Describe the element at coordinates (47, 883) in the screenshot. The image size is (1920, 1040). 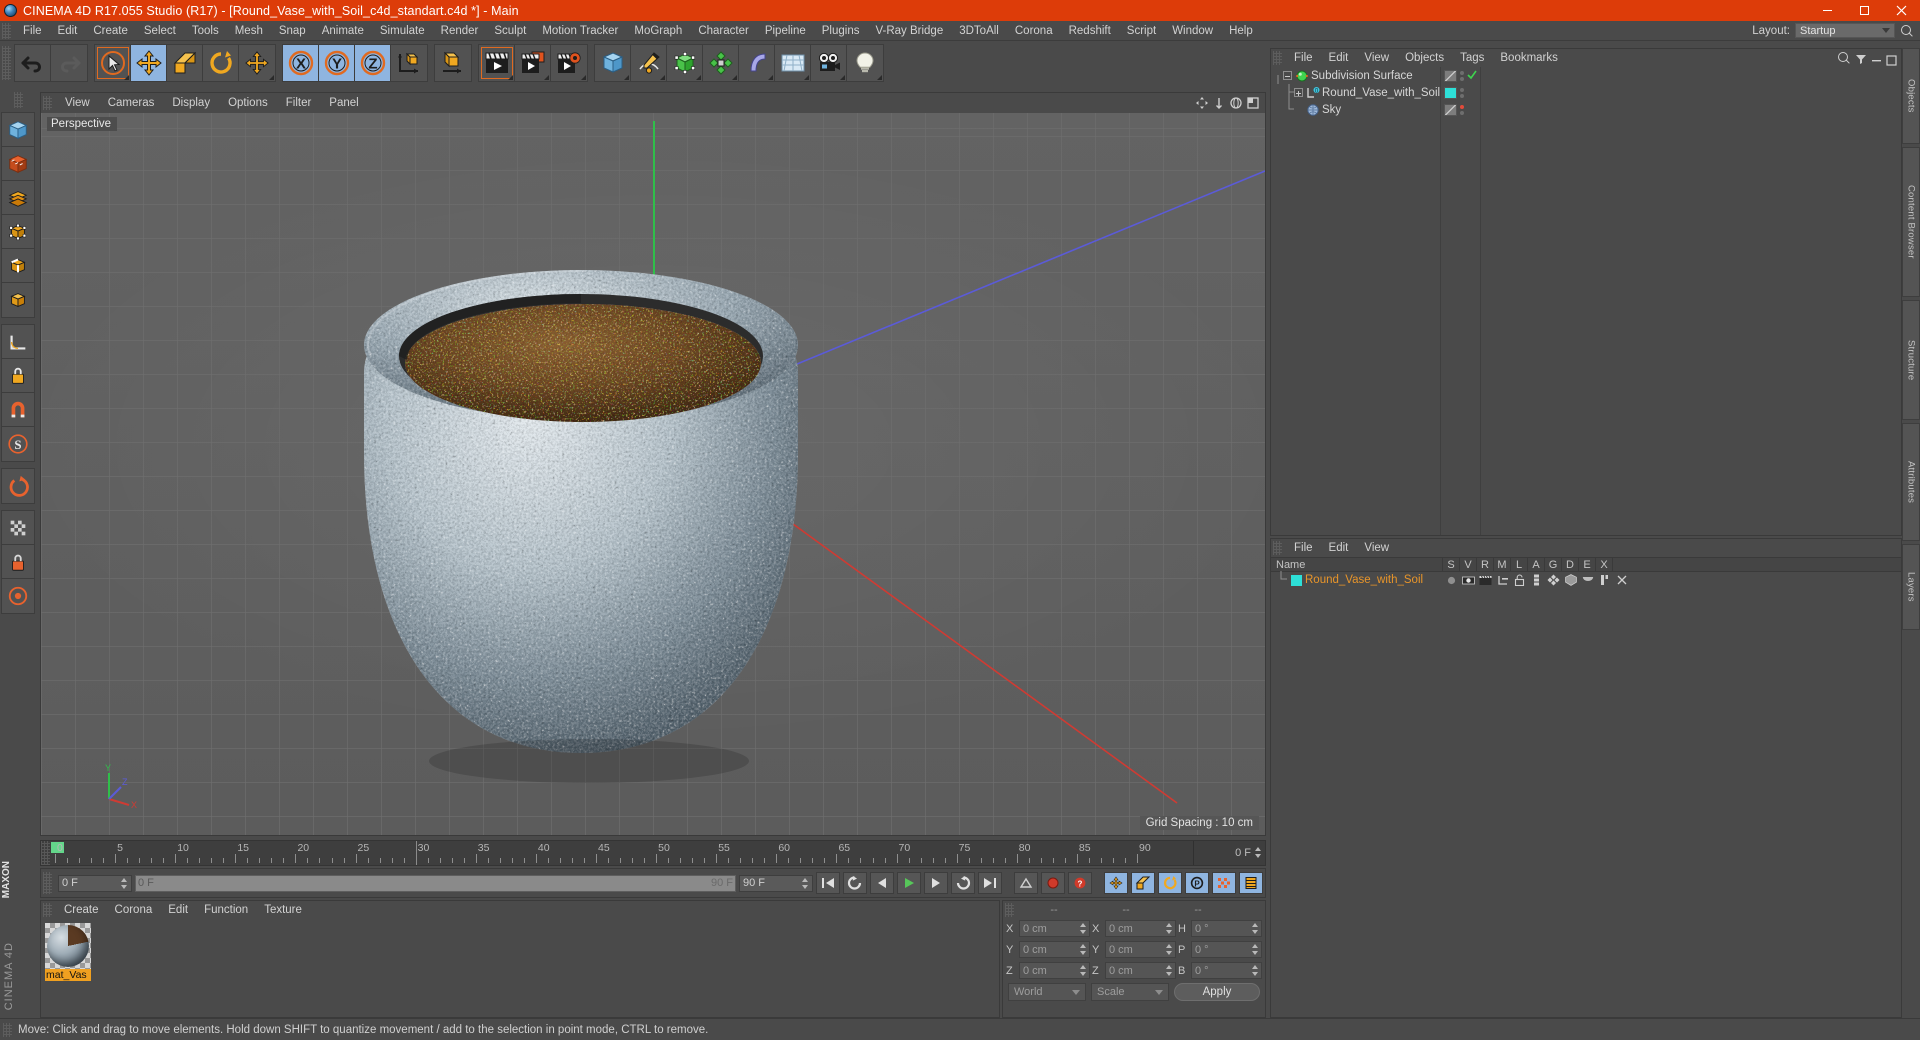
I see `playbar-grip` at that location.